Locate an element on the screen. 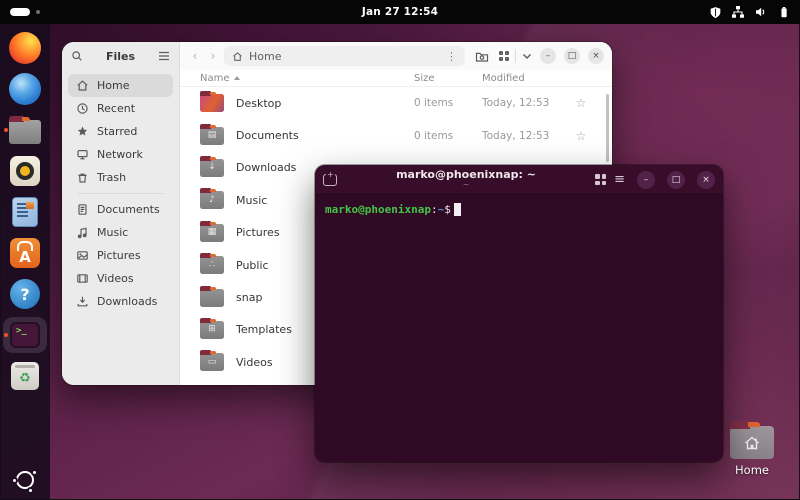 The width and height of the screenshot is (800, 500). prompt-user-host: marko@phoenixnap is located at coordinates (378, 209).